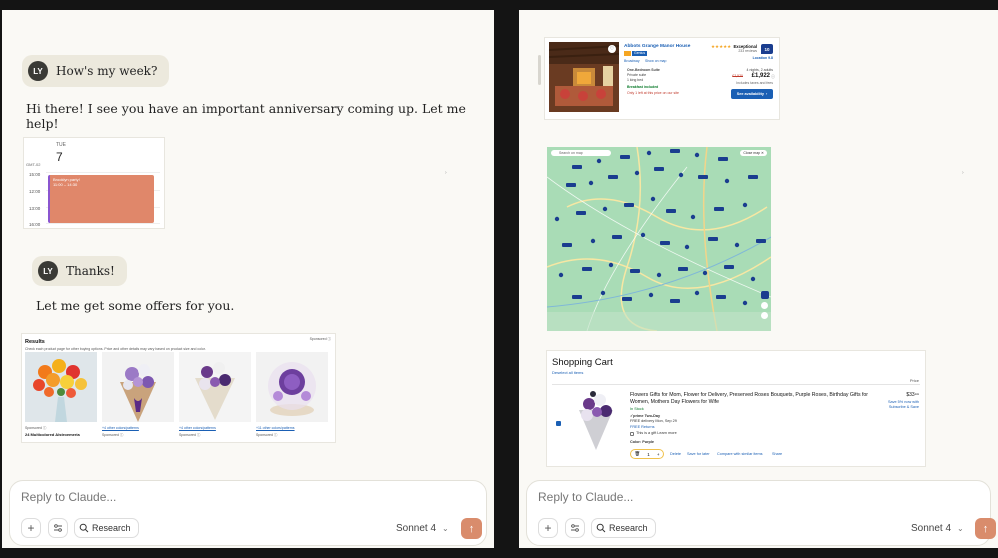 The image size is (998, 558). What do you see at coordinates (596, 419) in the screenshot?
I see `cart-product-image` at bounding box center [596, 419].